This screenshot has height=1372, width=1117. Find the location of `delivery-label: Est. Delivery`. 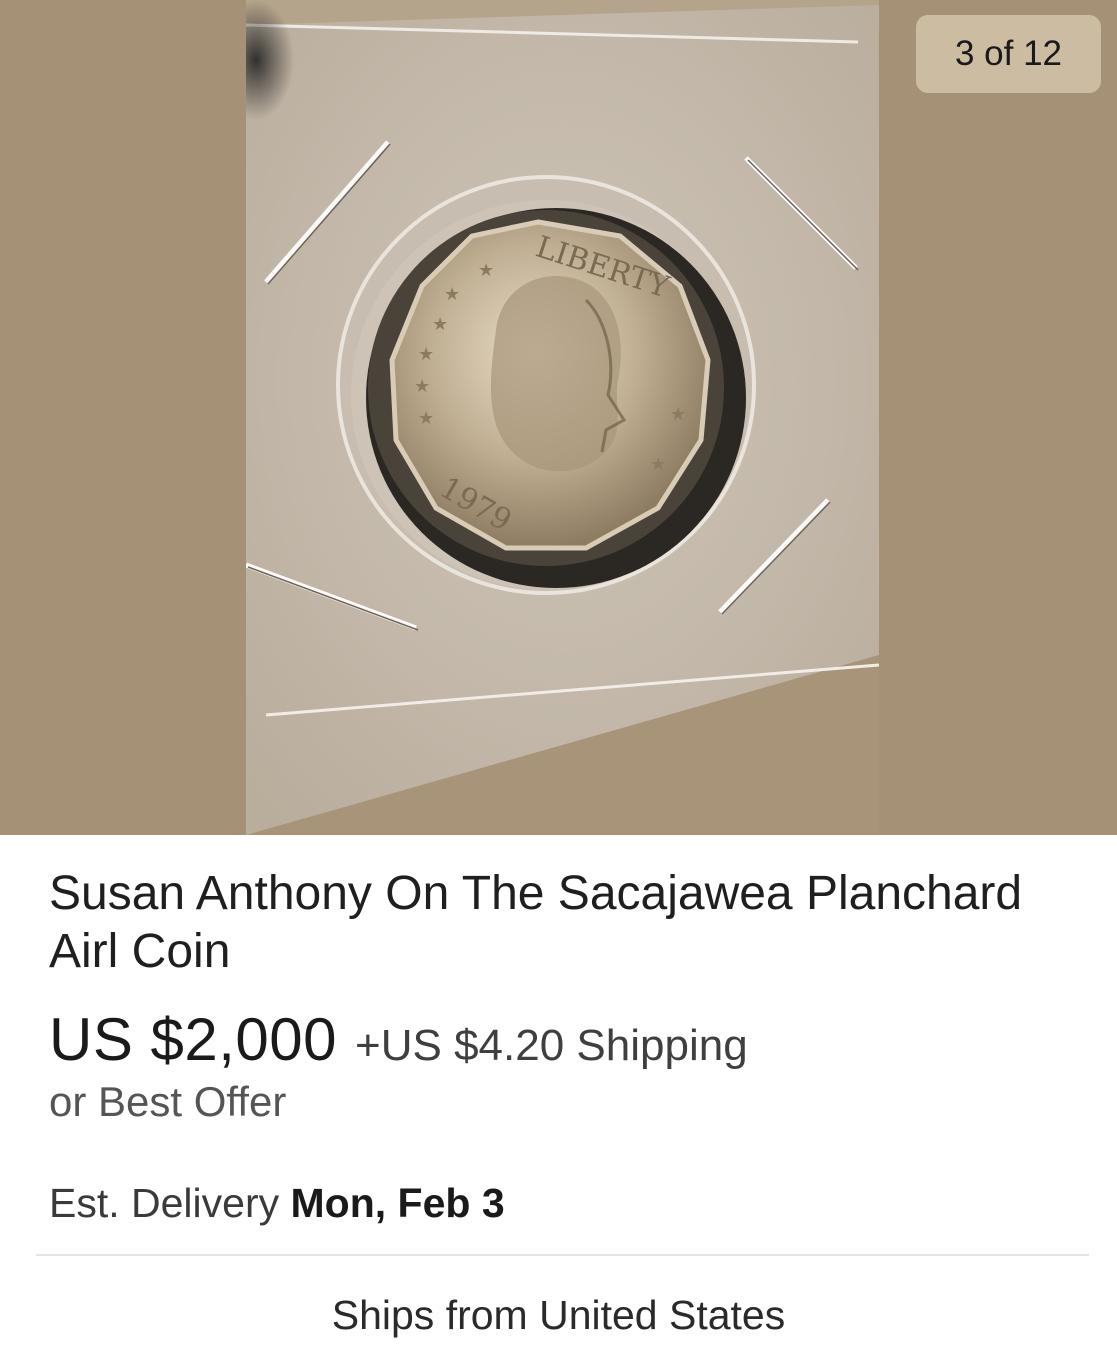

delivery-label: Est. Delivery is located at coordinates (164, 1203).